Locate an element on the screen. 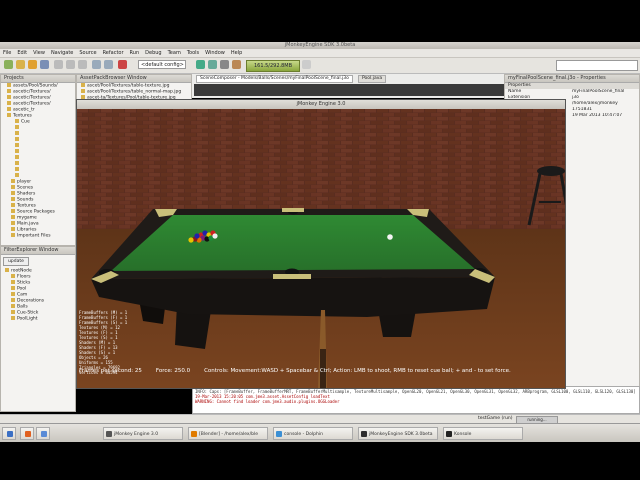  update-button: update is located at coordinates (16, 261).